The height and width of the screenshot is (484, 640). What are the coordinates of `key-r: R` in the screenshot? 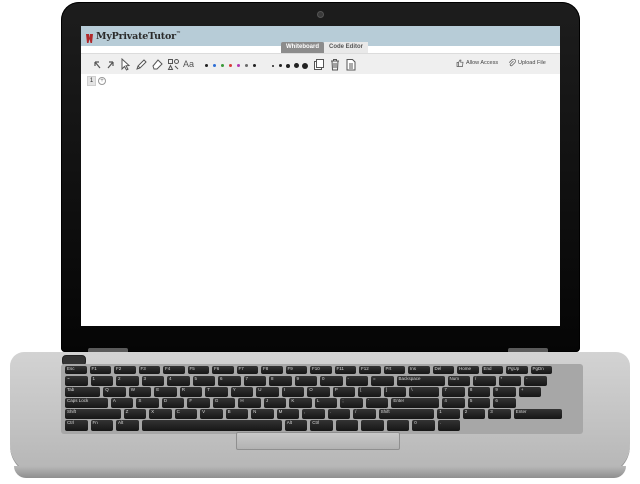 It's located at (191, 392).